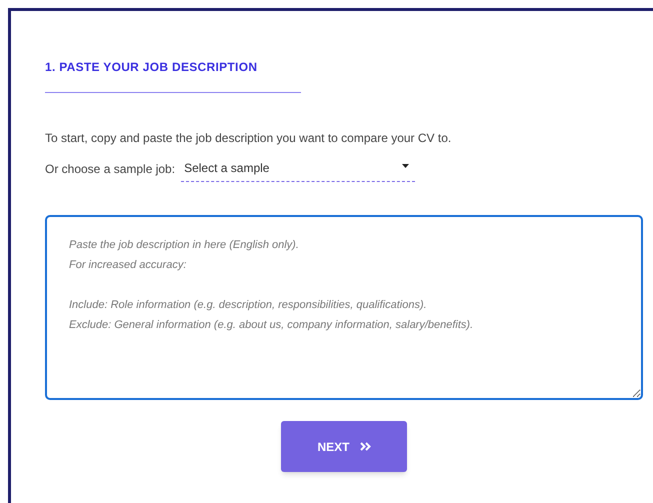 The width and height of the screenshot is (653, 503). I want to click on caret-icon, so click(406, 166).